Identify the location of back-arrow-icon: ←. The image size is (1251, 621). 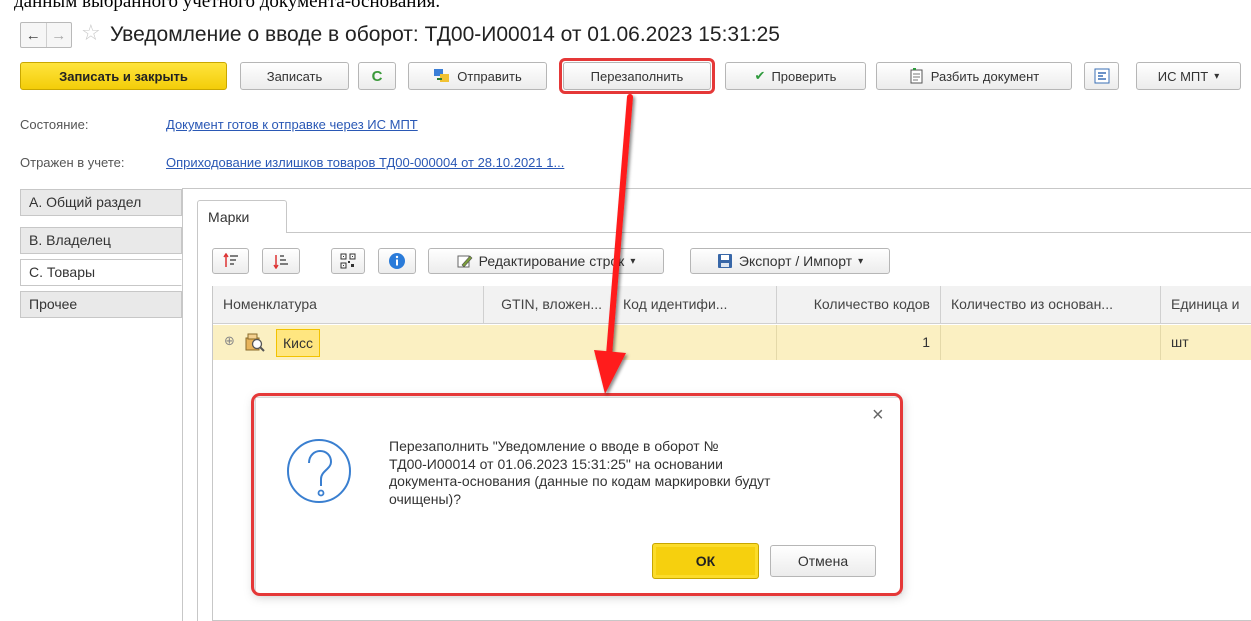
(33, 35).